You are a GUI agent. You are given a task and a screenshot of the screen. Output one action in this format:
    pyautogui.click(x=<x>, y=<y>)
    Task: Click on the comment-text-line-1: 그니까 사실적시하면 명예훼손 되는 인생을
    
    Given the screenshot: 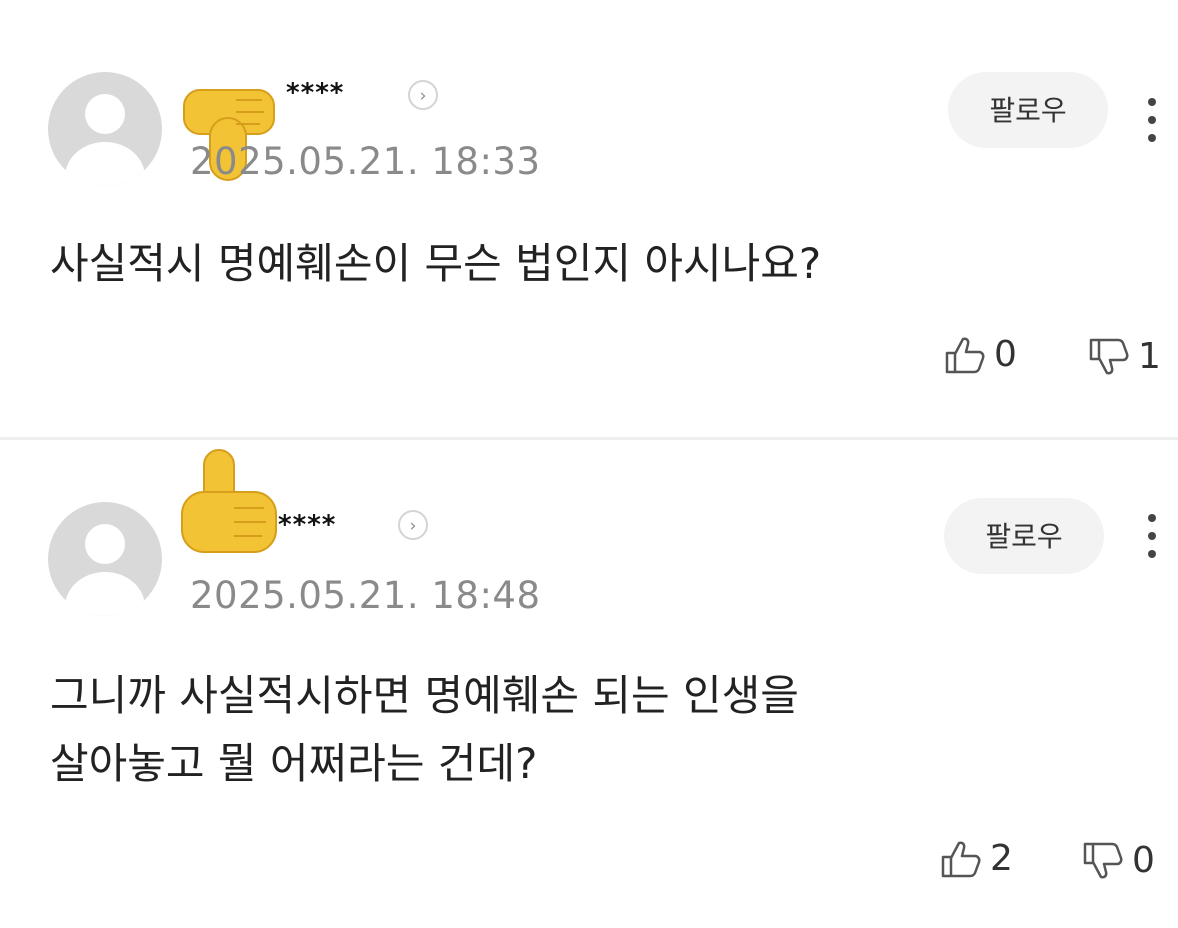 What is the action you would take?
    pyautogui.click(x=424, y=695)
    